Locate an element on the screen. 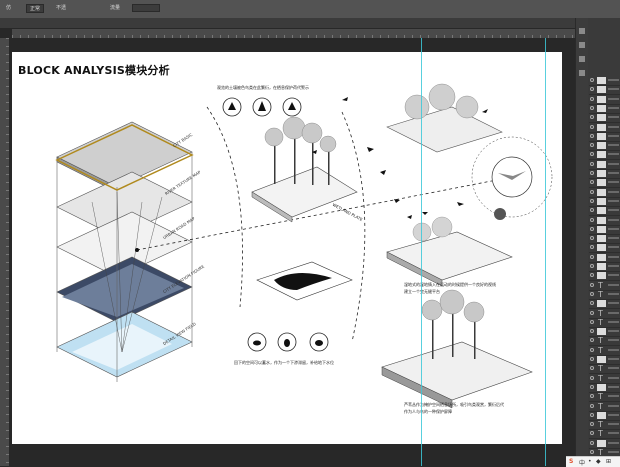  lower-right-block is located at coordinates (457, 349).